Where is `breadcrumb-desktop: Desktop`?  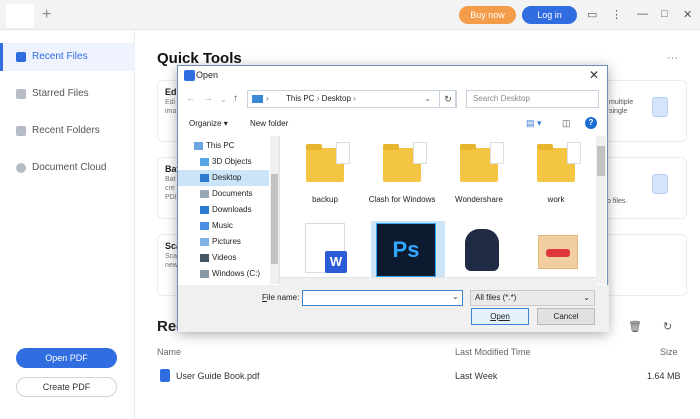 breadcrumb-desktop: Desktop is located at coordinates (336, 98).